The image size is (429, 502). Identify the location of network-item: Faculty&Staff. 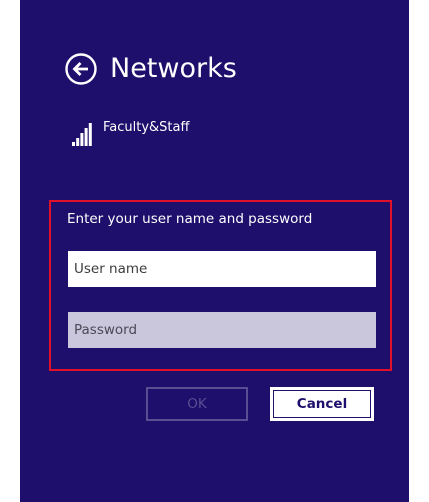
(172, 133).